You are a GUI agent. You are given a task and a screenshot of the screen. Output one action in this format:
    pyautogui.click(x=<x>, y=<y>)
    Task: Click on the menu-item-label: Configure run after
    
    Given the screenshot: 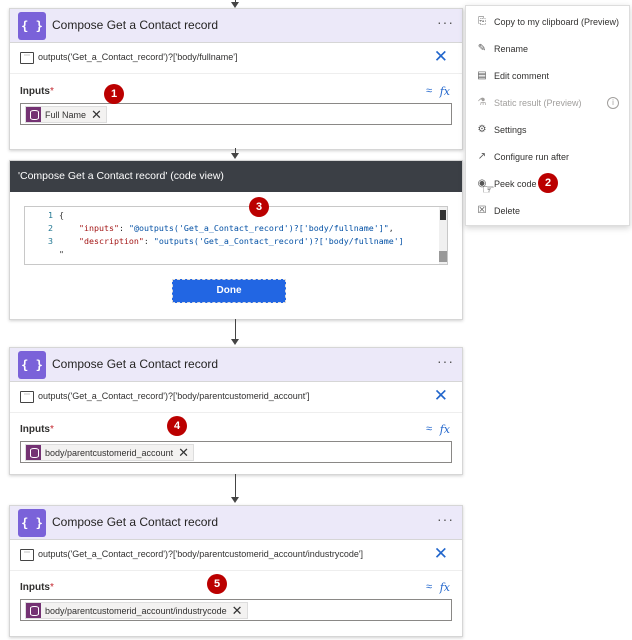 What is the action you would take?
    pyautogui.click(x=532, y=157)
    